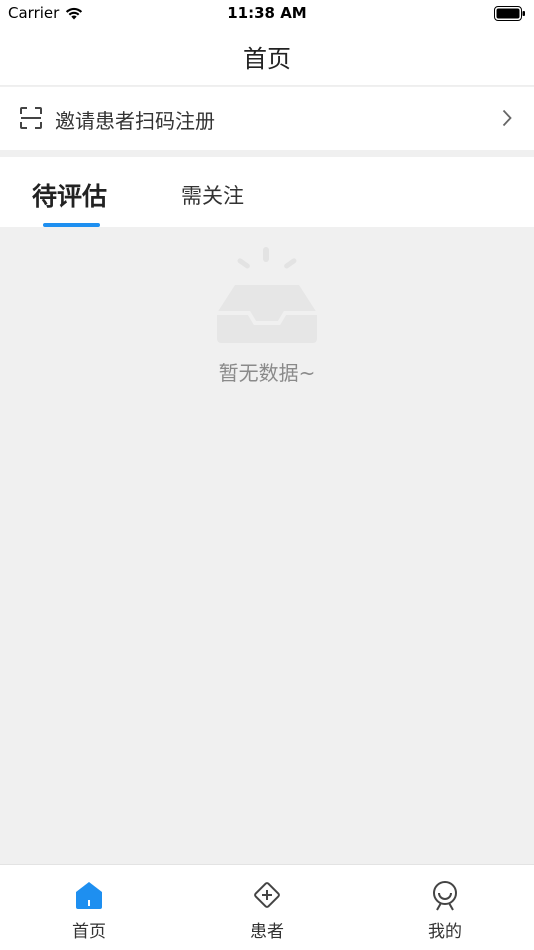 The image size is (534, 950). What do you see at coordinates (267, 932) in the screenshot?
I see `tabbar-label-patients: 患者` at bounding box center [267, 932].